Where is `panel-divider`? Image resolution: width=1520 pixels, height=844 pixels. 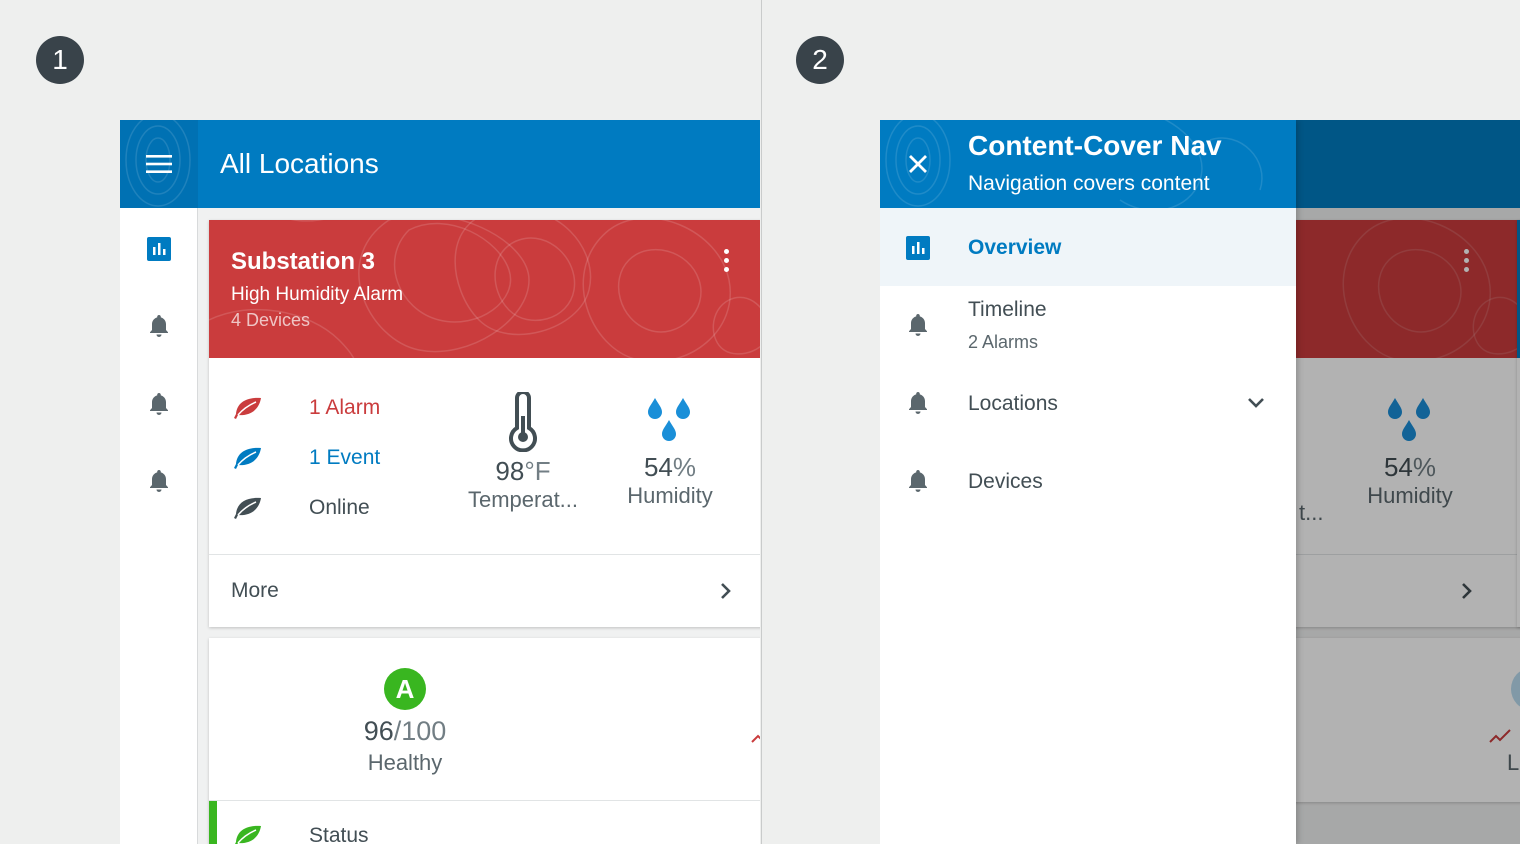
panel-divider is located at coordinates (761, 422).